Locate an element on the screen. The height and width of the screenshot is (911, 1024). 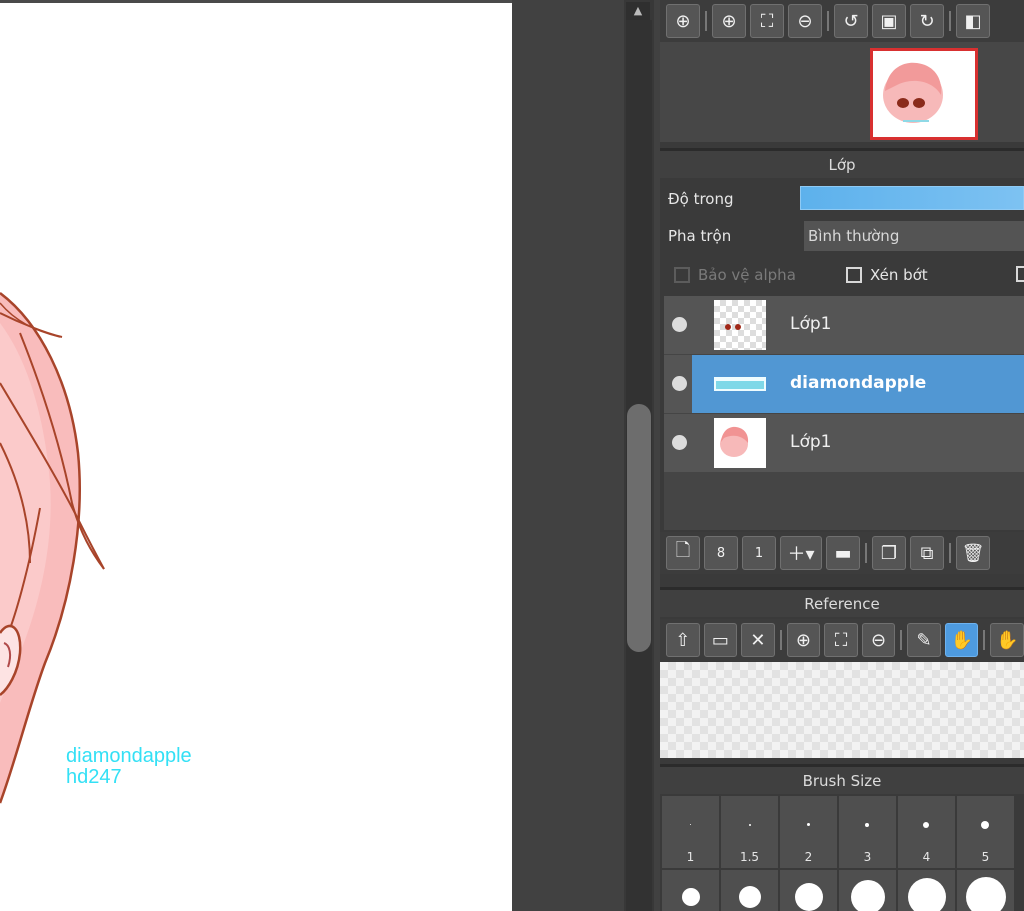
brush-size-cell: 4 is located at coordinates (926, 832).